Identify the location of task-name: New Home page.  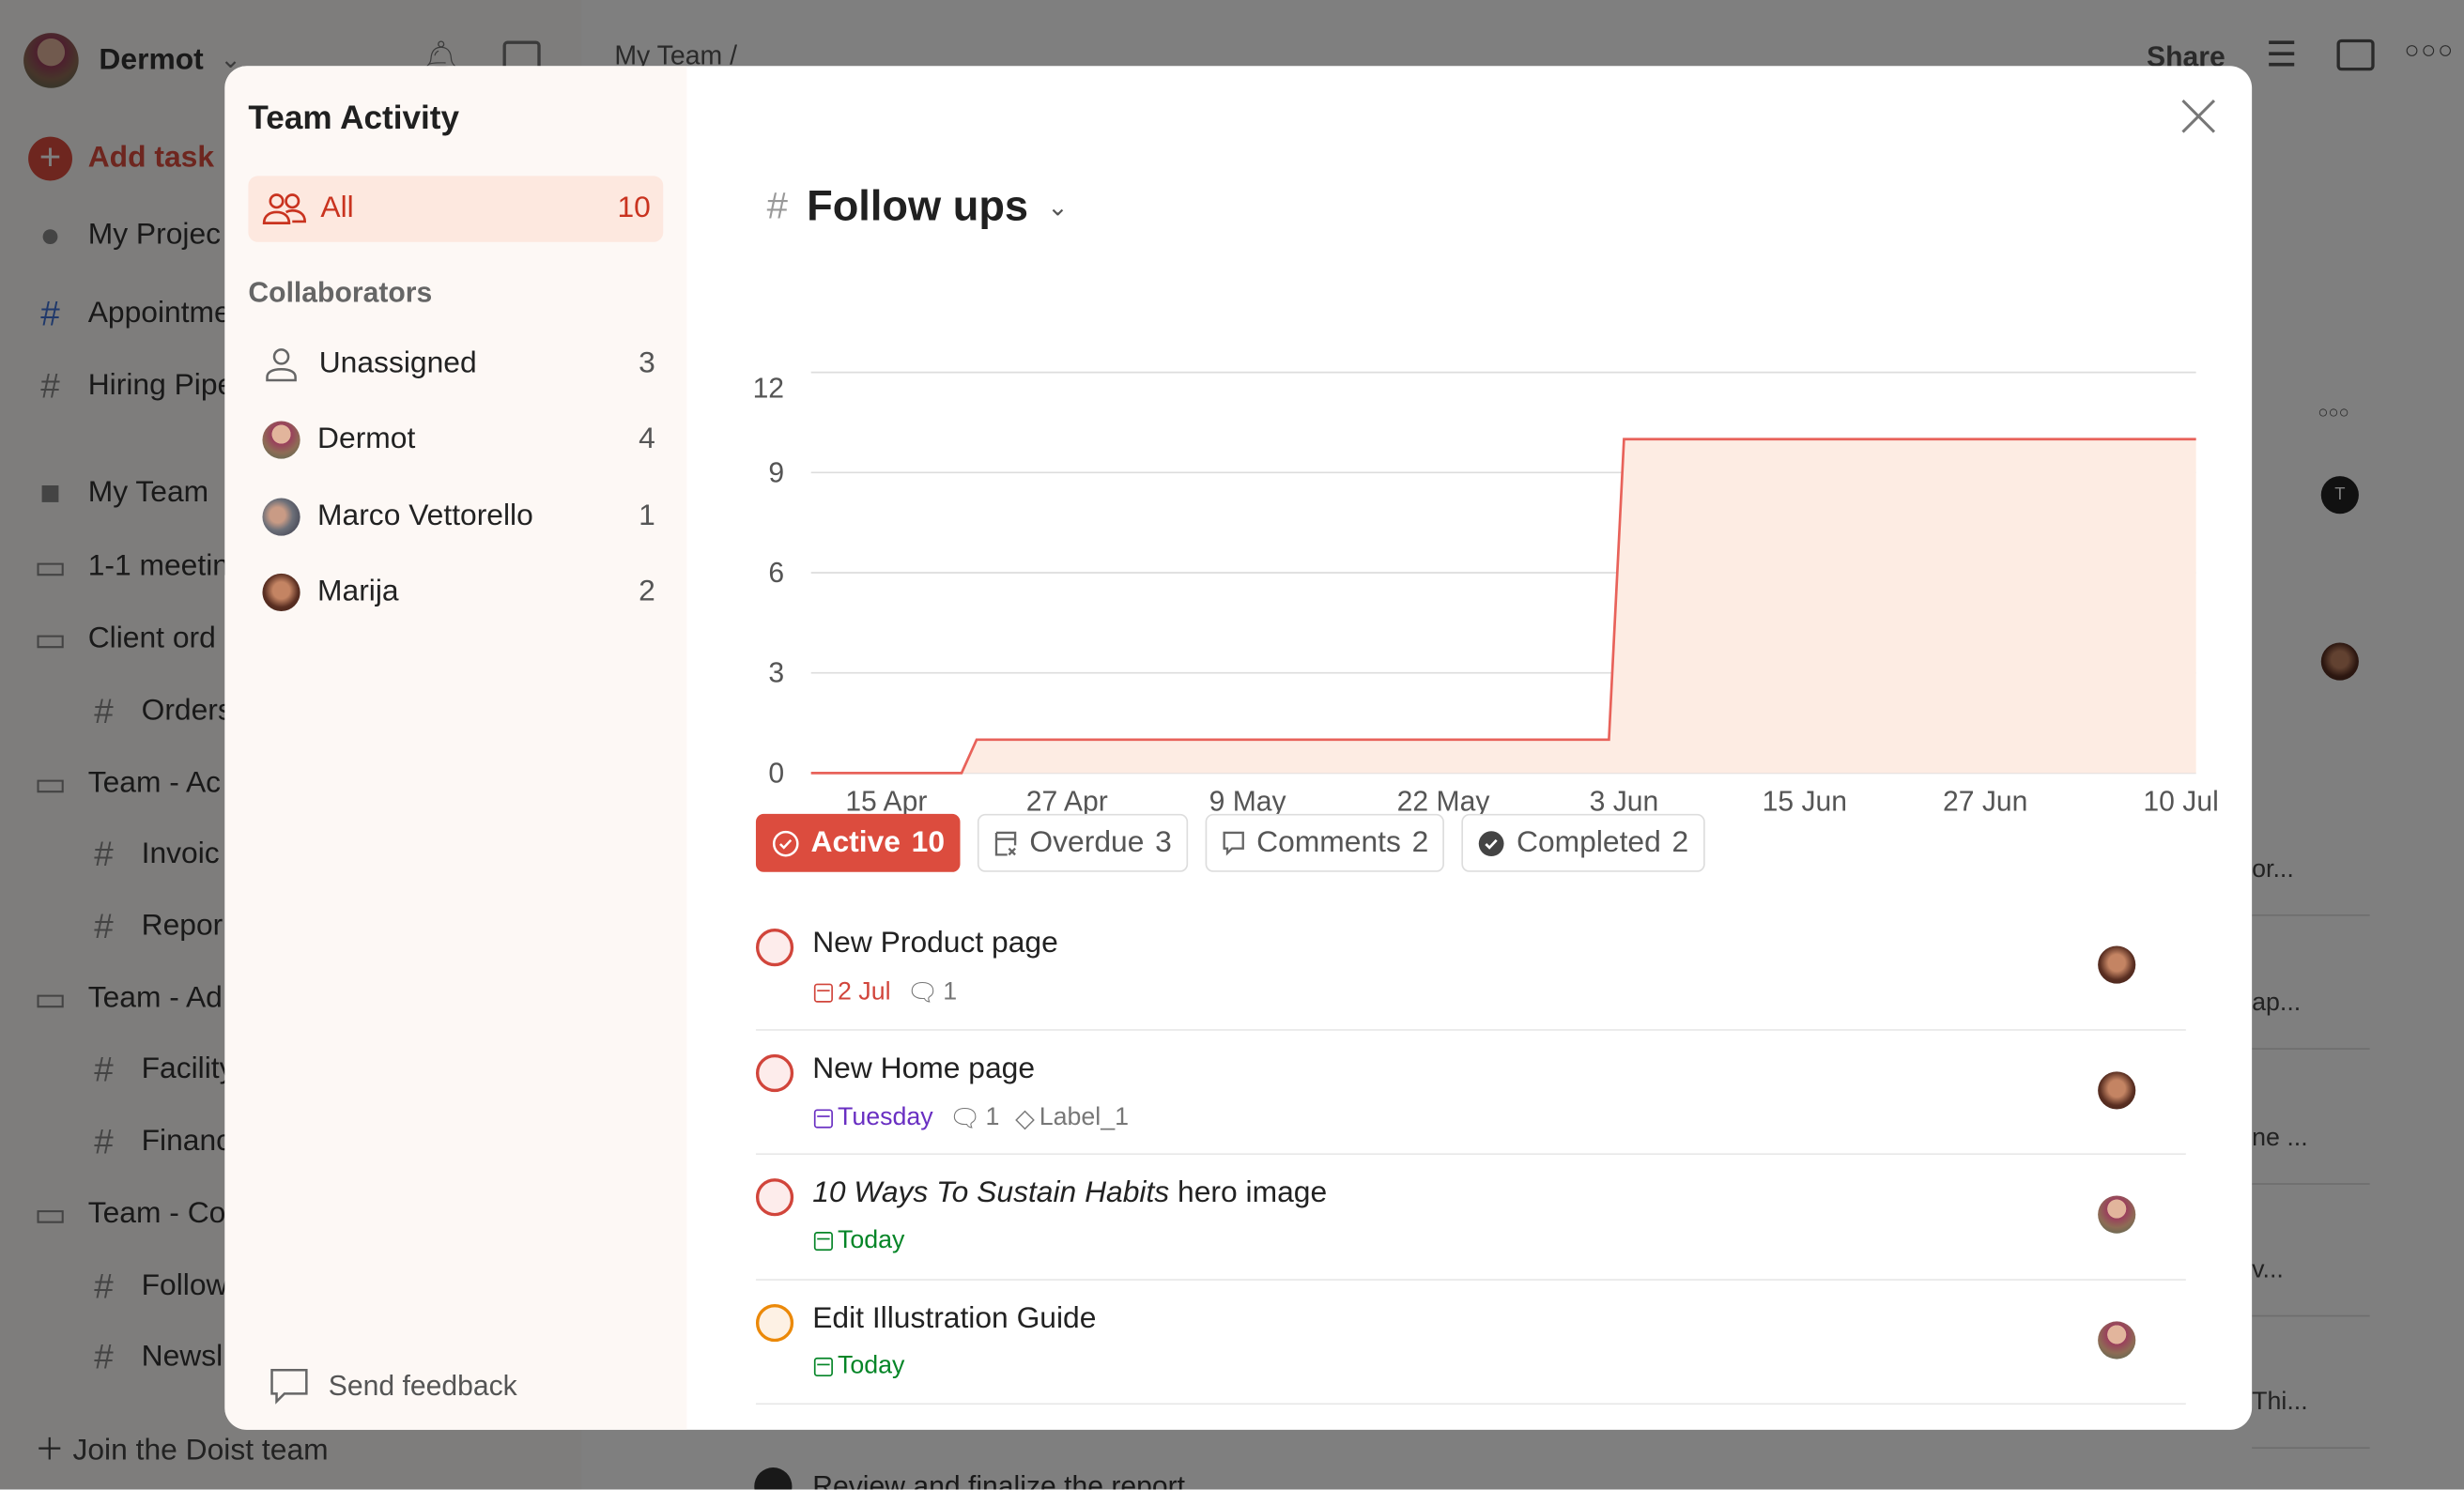
(923, 1069).